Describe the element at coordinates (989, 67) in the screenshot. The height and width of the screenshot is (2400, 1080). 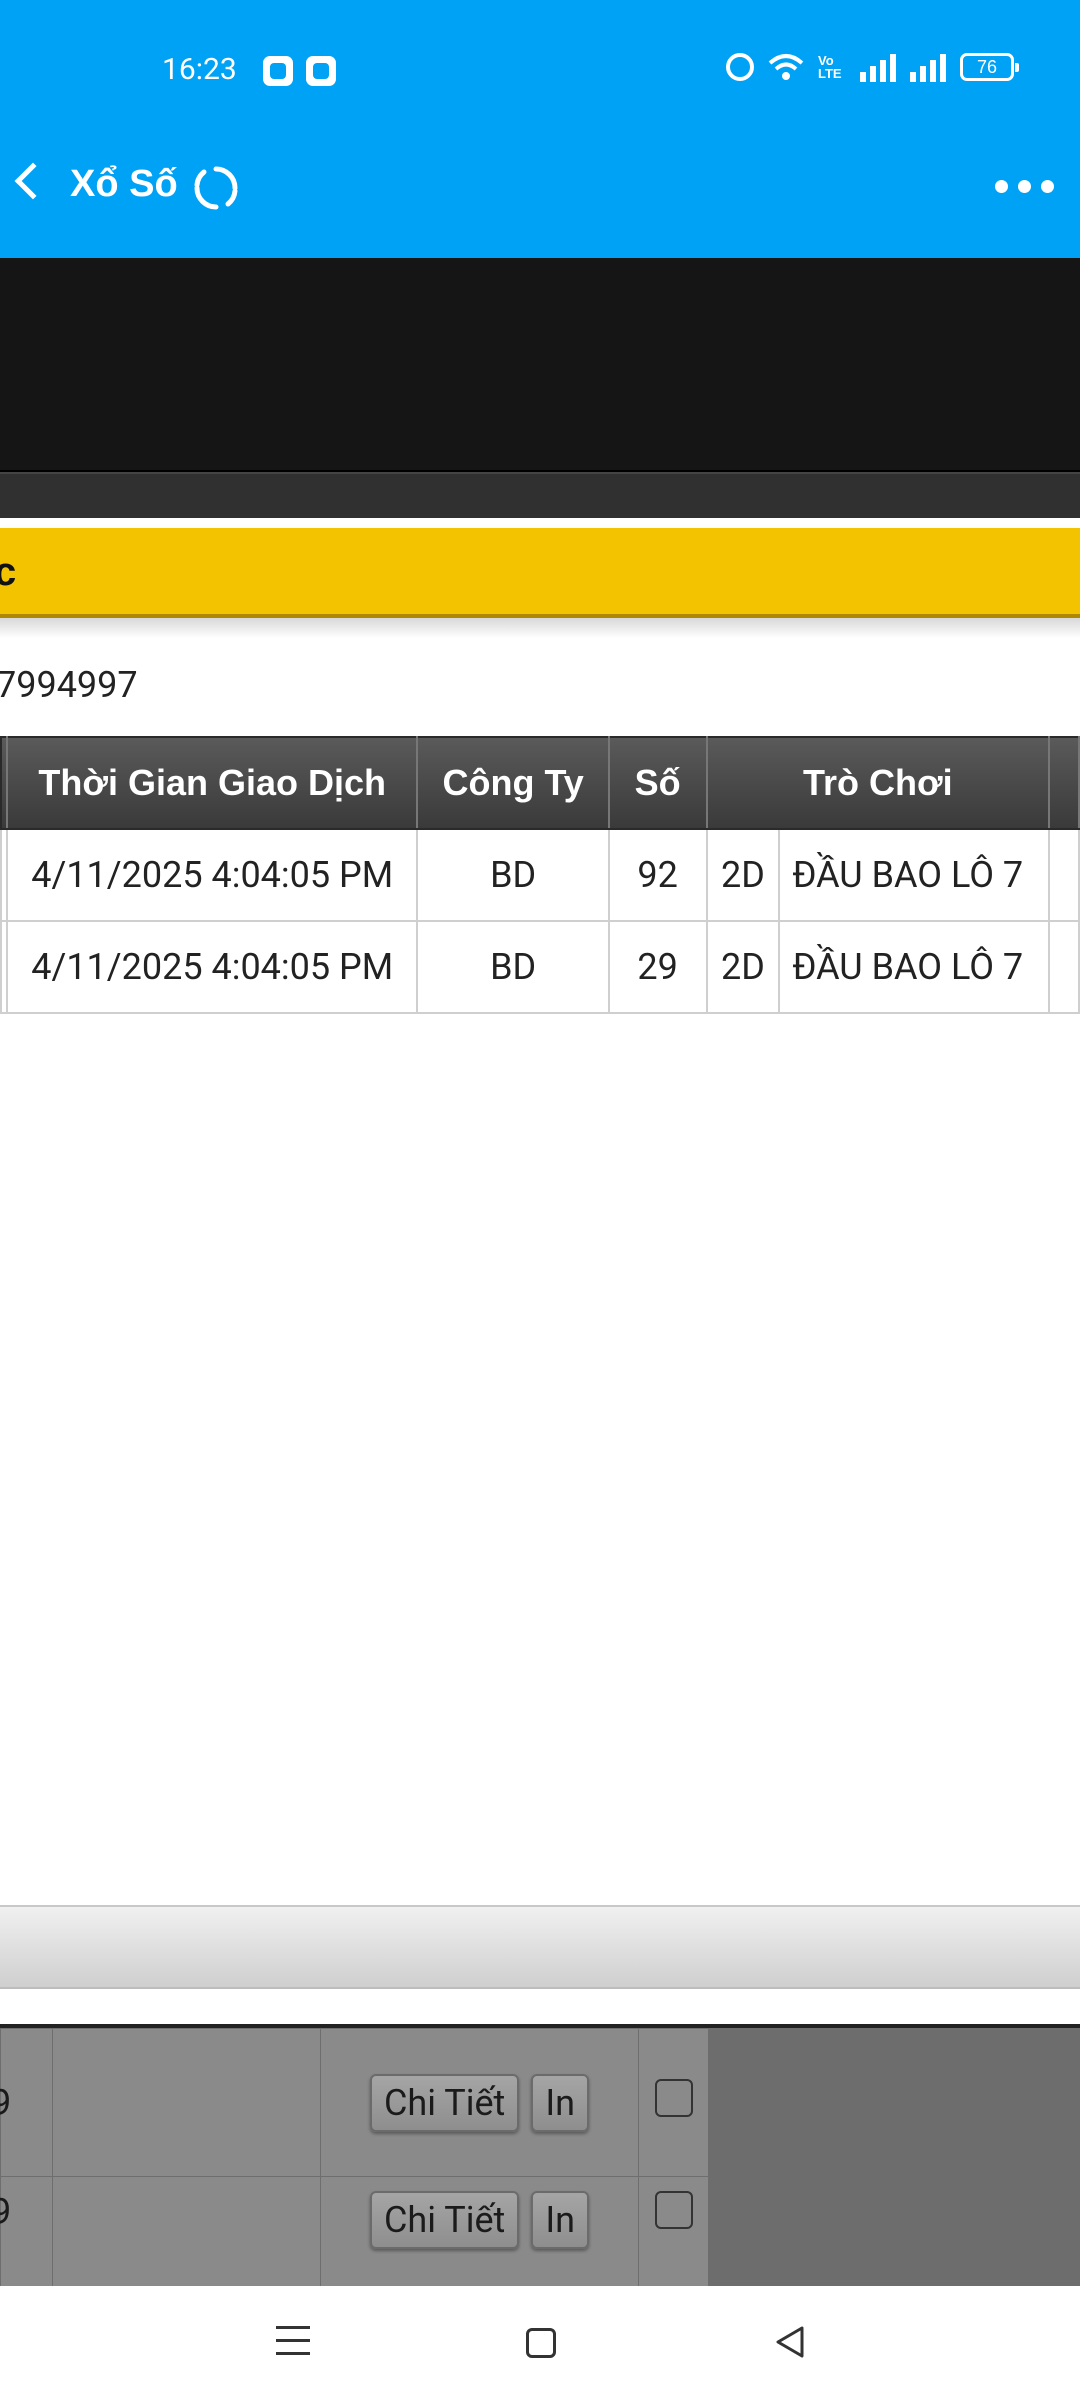
I see `battery-icon: 76` at that location.